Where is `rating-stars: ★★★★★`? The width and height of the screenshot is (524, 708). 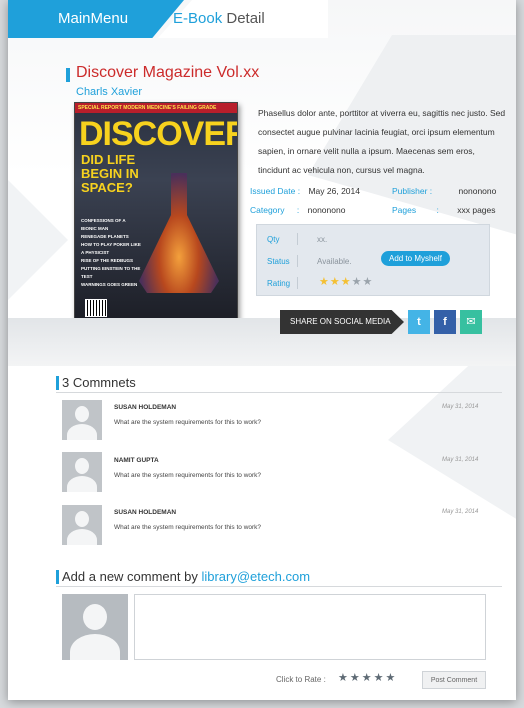
rating-stars: ★★★★★ is located at coordinates (346, 281).